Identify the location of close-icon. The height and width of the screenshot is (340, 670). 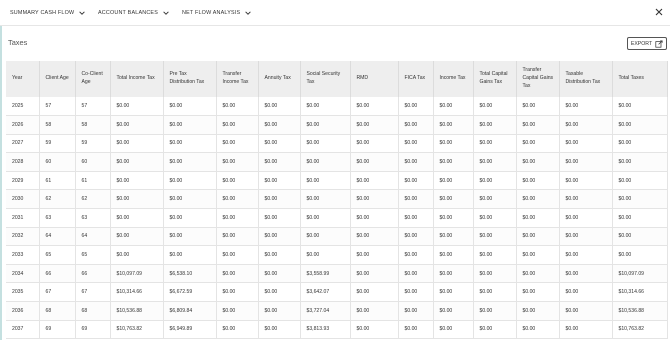
(659, 12).